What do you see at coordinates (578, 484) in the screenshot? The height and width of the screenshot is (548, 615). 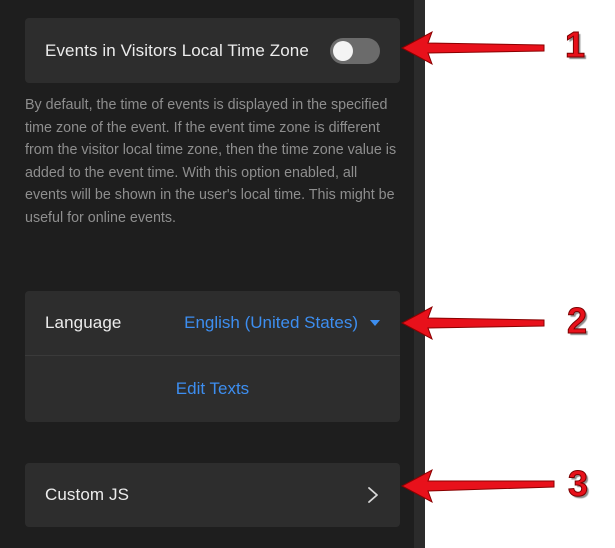 I see `annotation-number-3: 3` at bounding box center [578, 484].